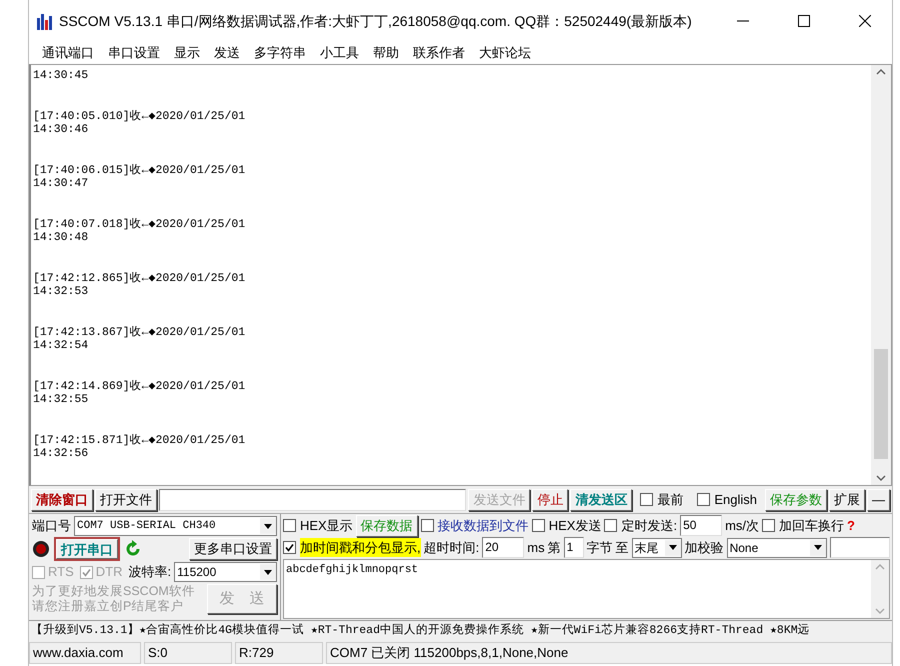 The height and width of the screenshot is (666, 900). What do you see at coordinates (452, 547) in the screenshot?
I see `label: 超时时间:` at bounding box center [452, 547].